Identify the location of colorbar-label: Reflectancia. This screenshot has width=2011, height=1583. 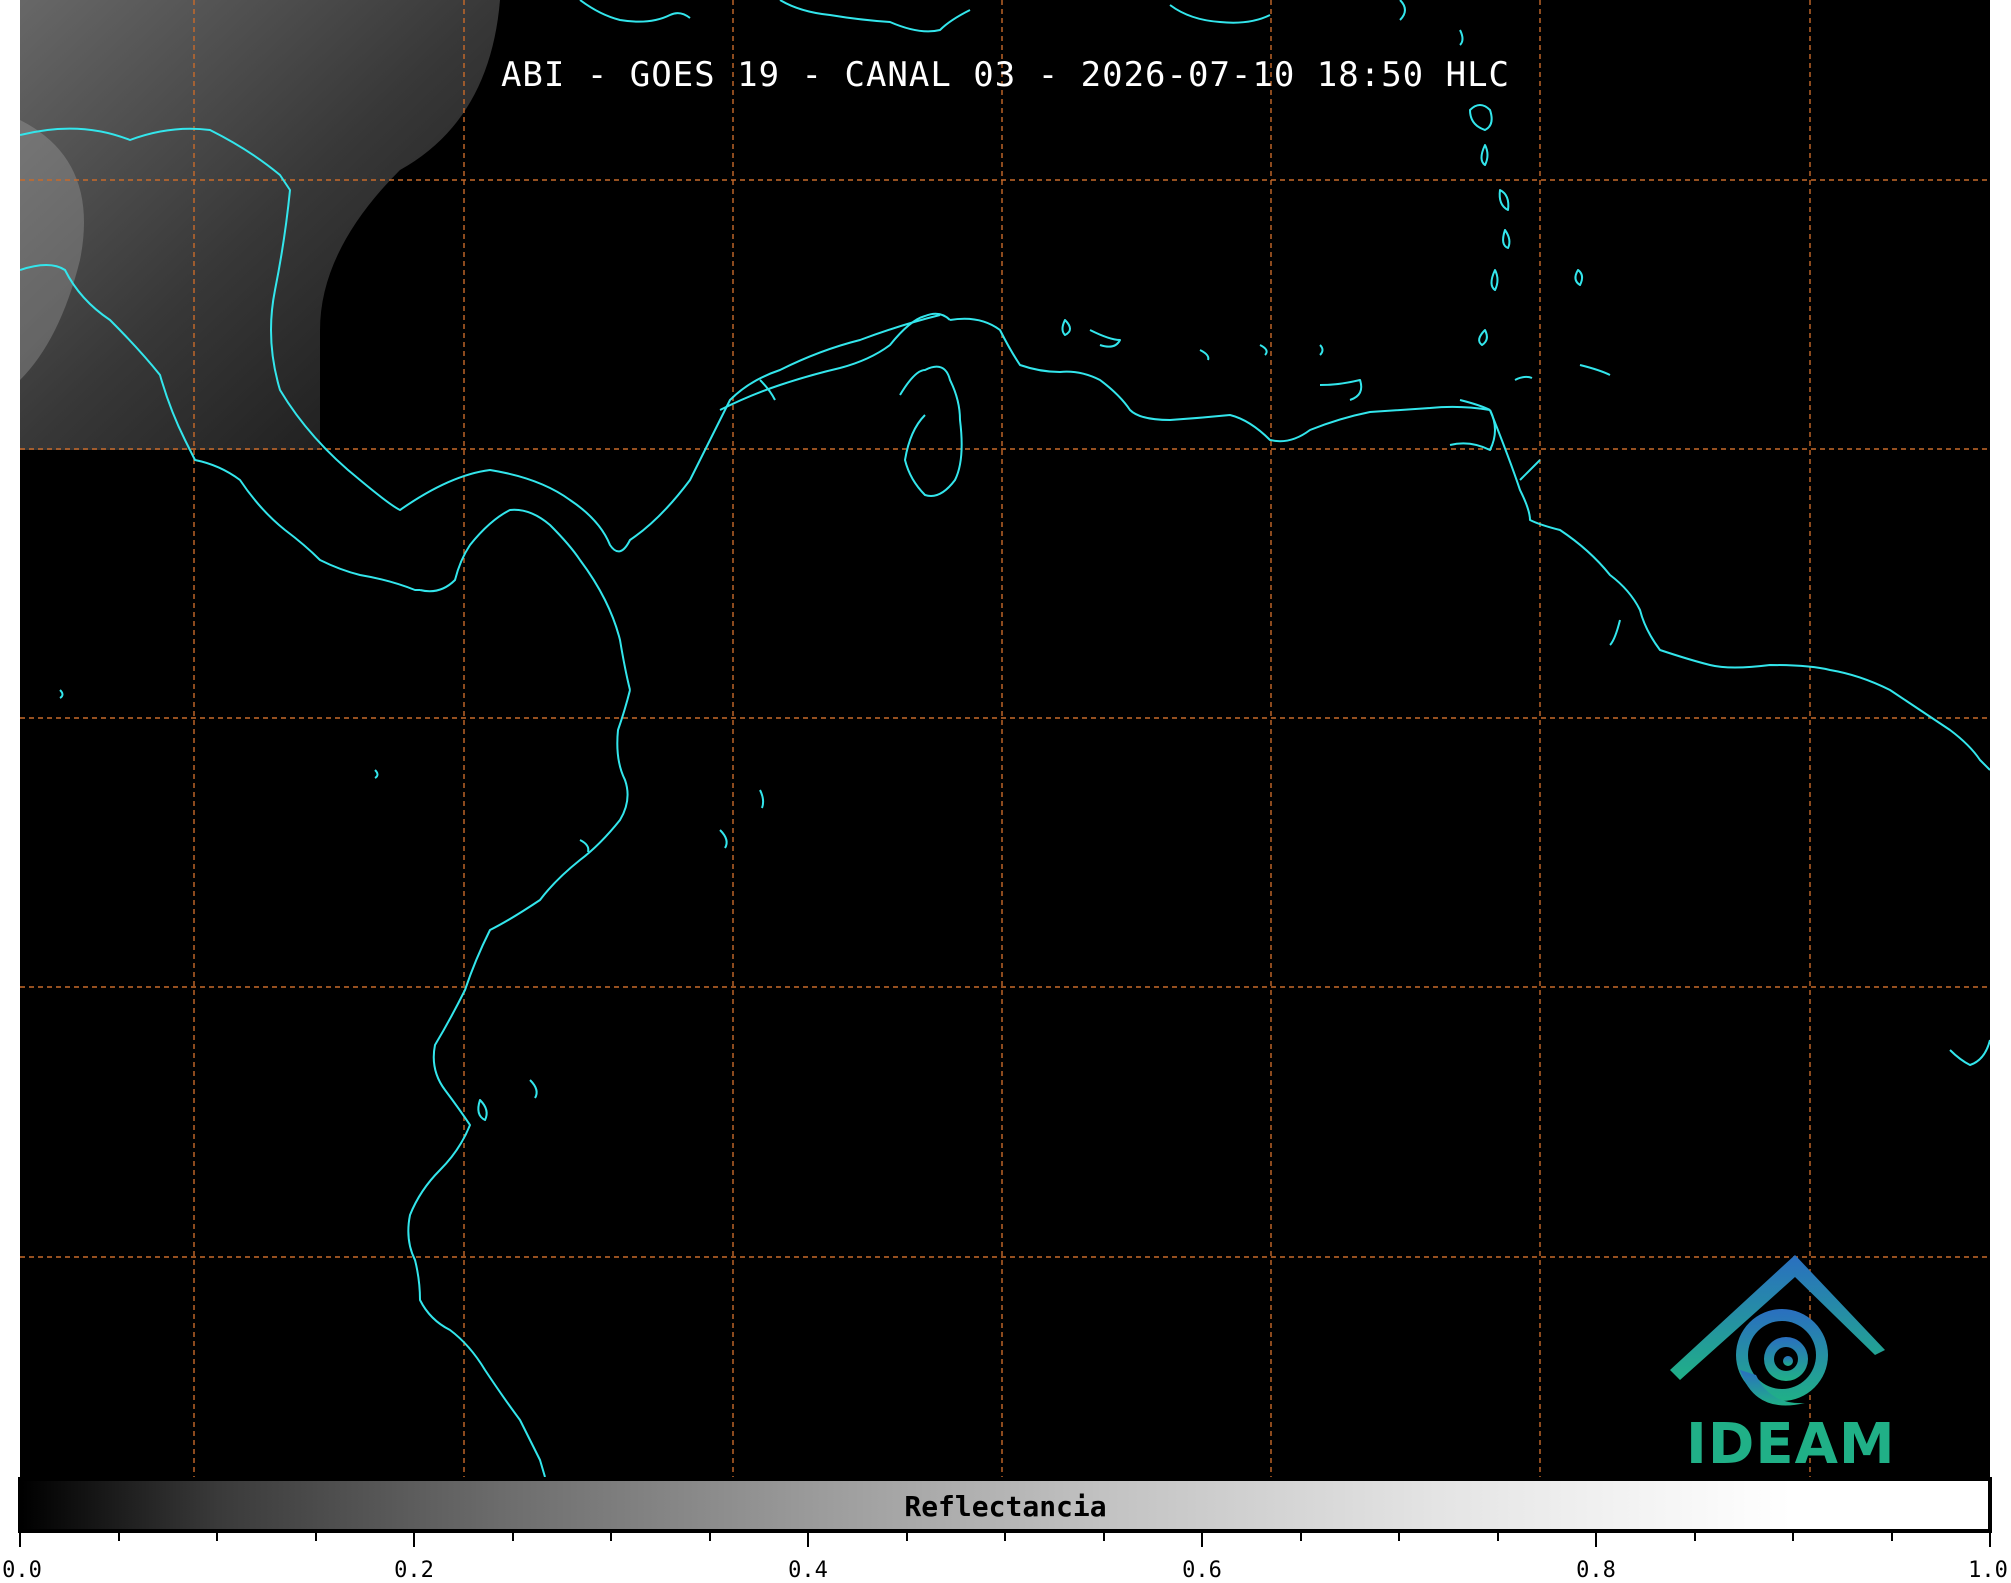
(1005, 1506).